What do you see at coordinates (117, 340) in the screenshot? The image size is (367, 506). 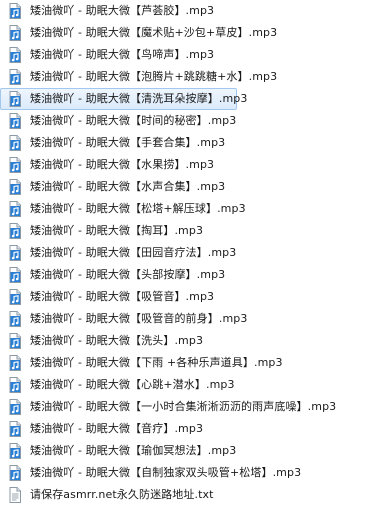 I see `file-name: 矮油微吖 - 助眠大微【洗头】.mp3` at bounding box center [117, 340].